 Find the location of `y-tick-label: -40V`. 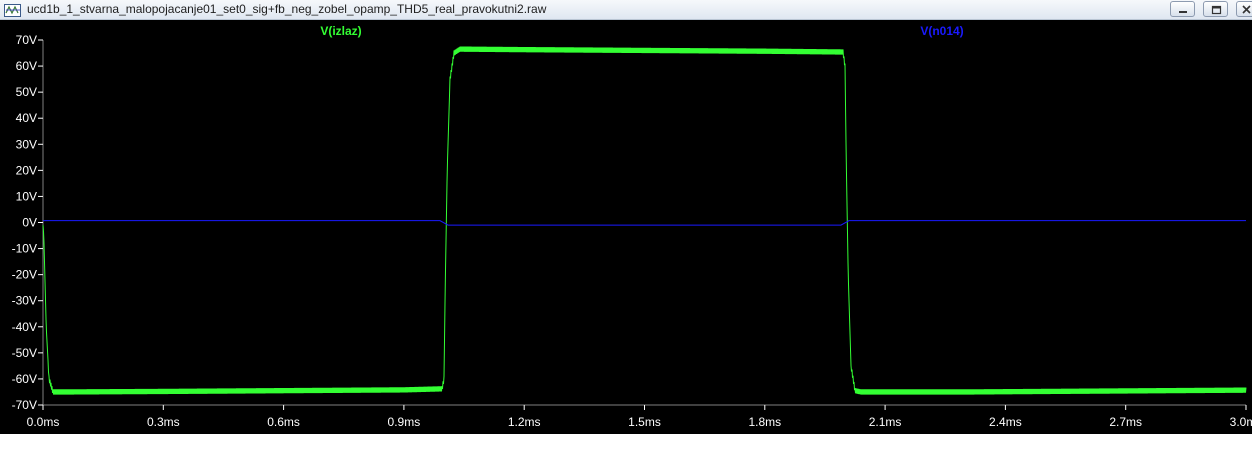

y-tick-label: -40V is located at coordinates (24, 327).